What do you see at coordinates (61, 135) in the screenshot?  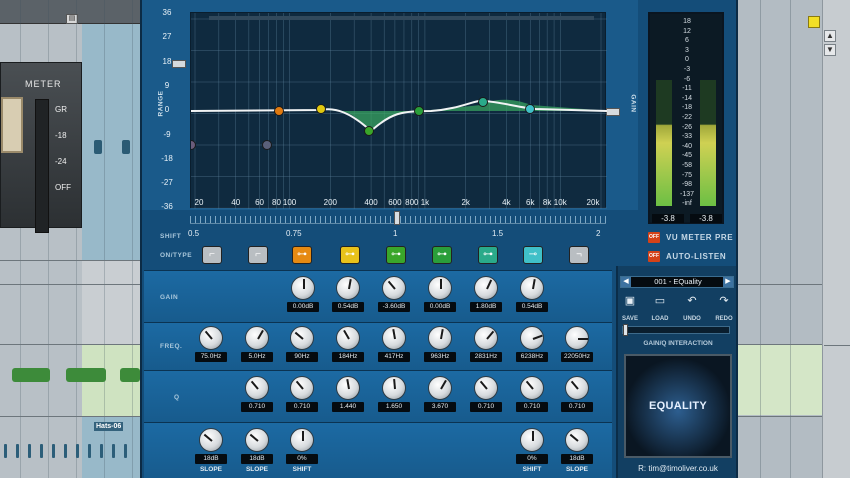 I see `meter-option-18: -18` at bounding box center [61, 135].